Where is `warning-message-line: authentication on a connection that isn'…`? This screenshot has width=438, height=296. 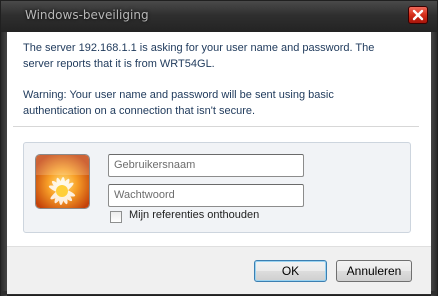 warning-message-line: authentication on a connection that isn'… is located at coordinates (139, 111).